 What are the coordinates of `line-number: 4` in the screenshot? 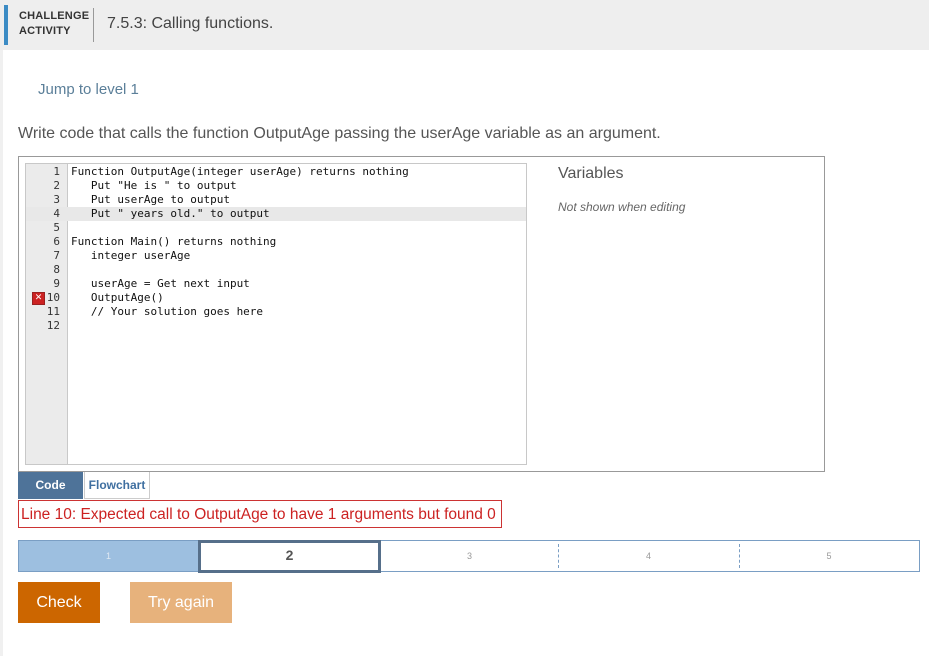 It's located at (56, 213).